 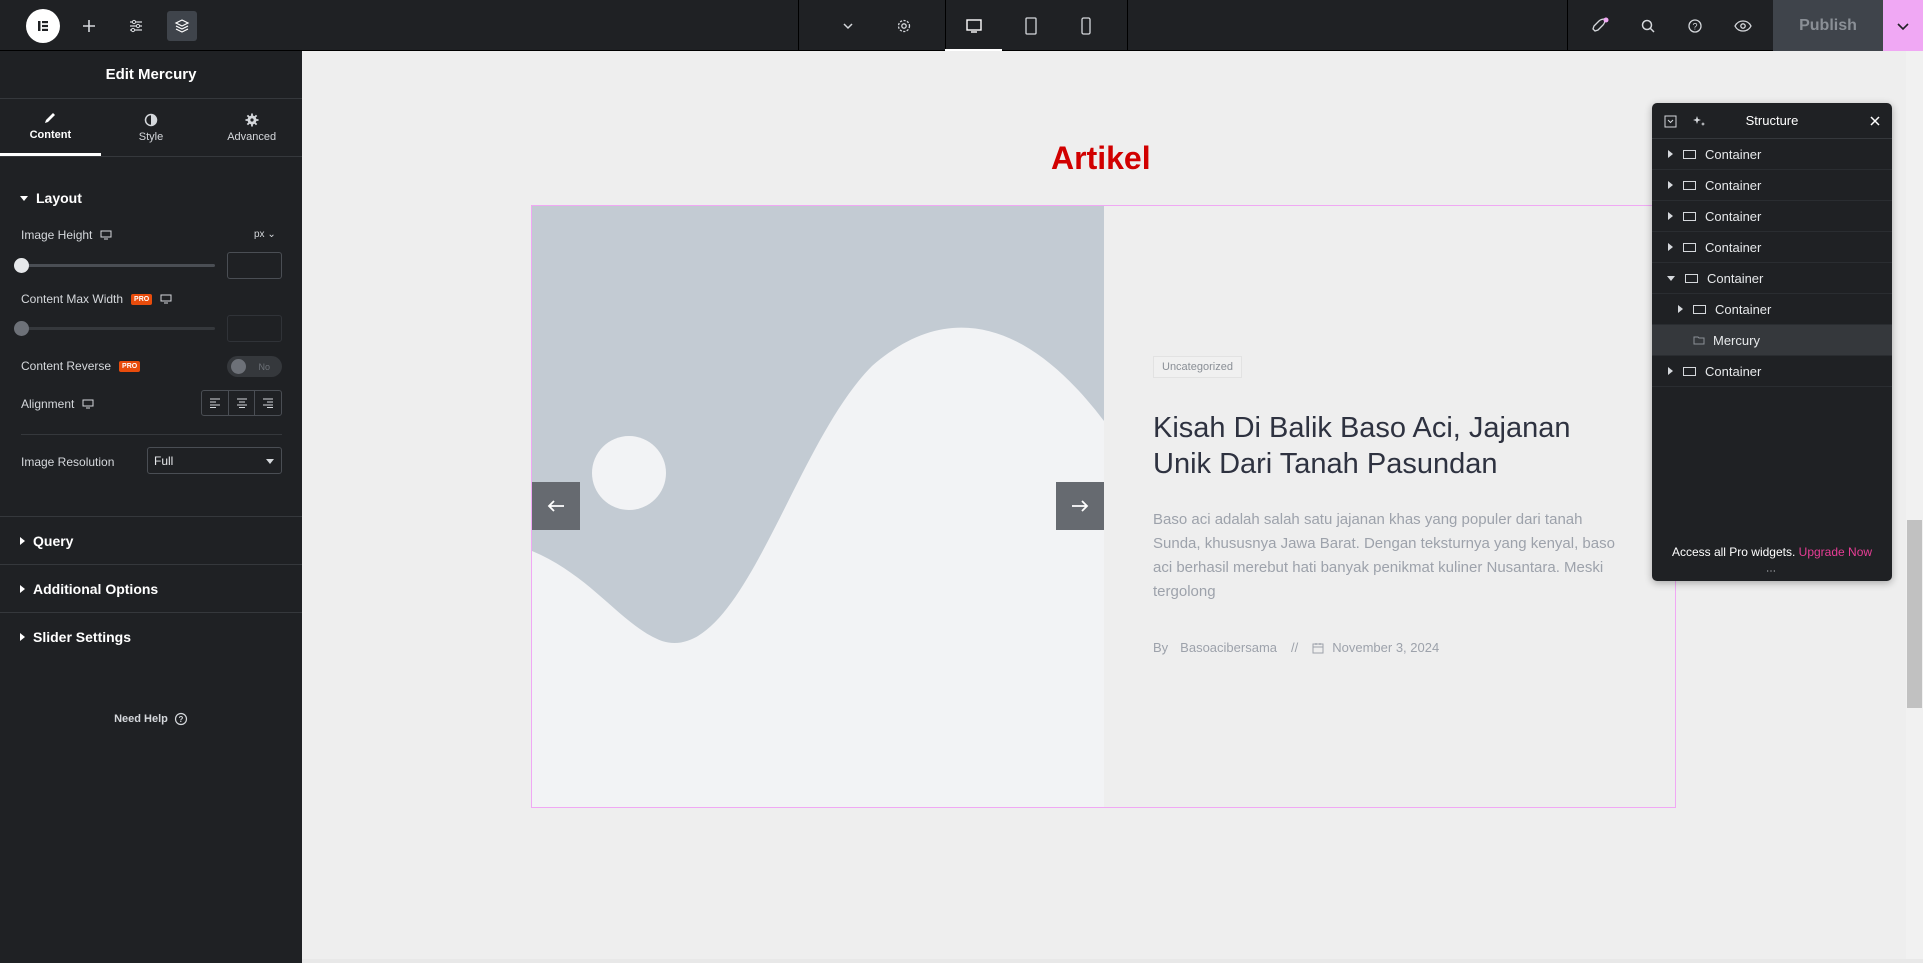 What do you see at coordinates (21, 265) in the screenshot?
I see `image-height-slider-thumb` at bounding box center [21, 265].